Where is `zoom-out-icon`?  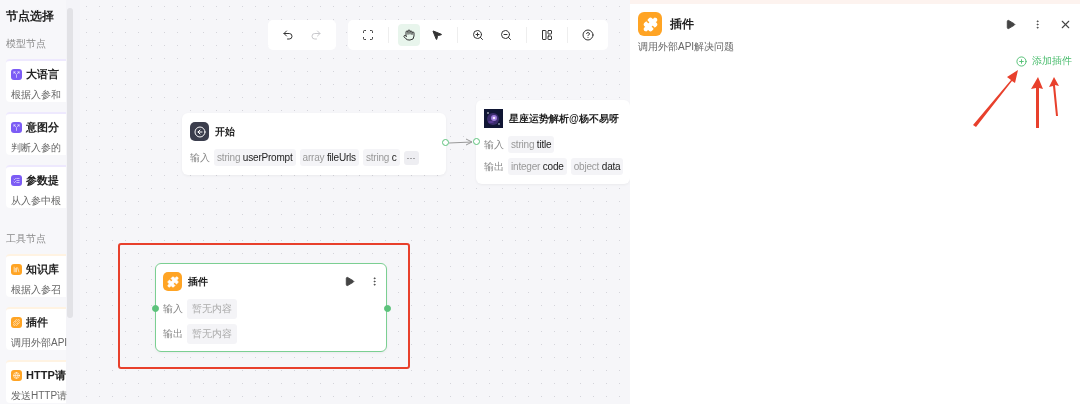
zoom-out-icon is located at coordinates (506, 35).